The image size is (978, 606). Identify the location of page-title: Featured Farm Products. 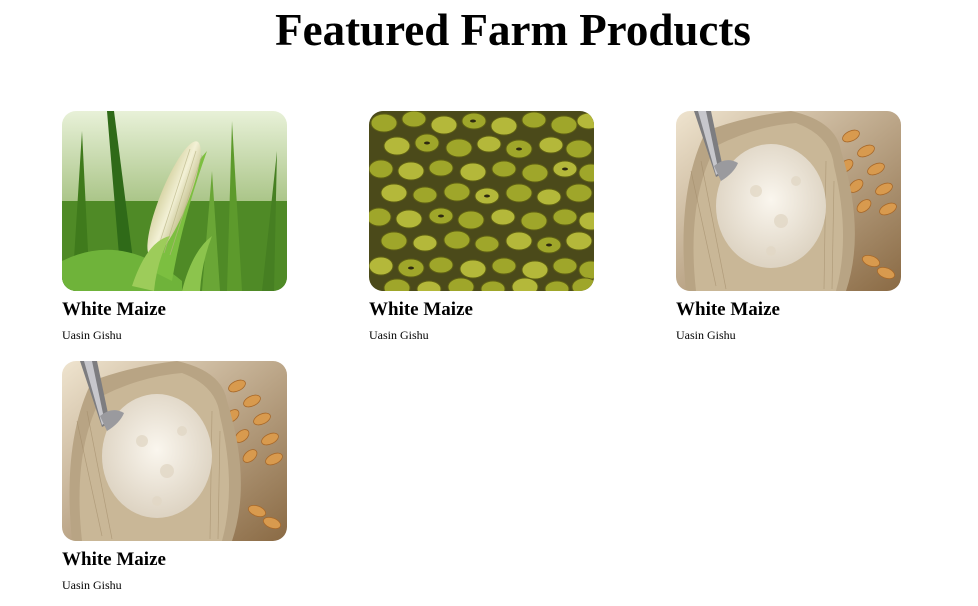
(513, 30).